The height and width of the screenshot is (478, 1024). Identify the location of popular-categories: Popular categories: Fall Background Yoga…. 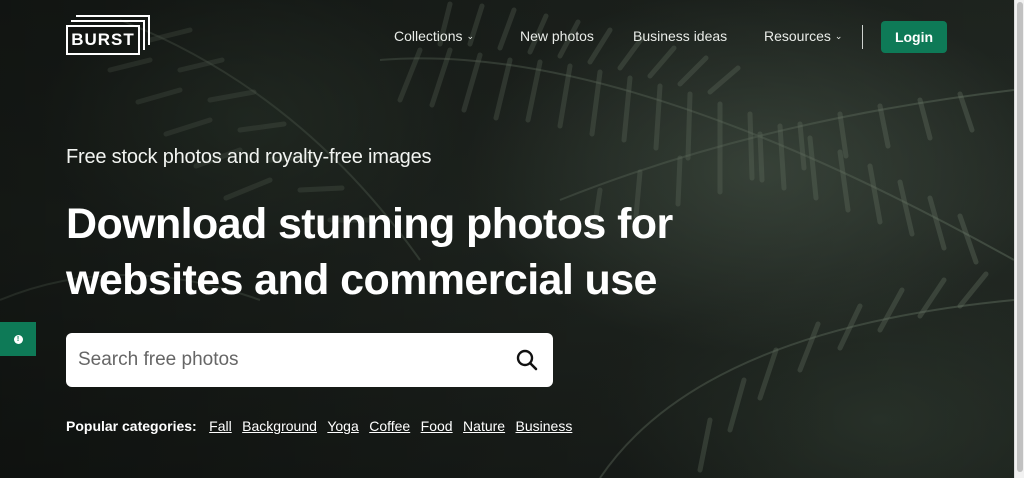
(322, 427).